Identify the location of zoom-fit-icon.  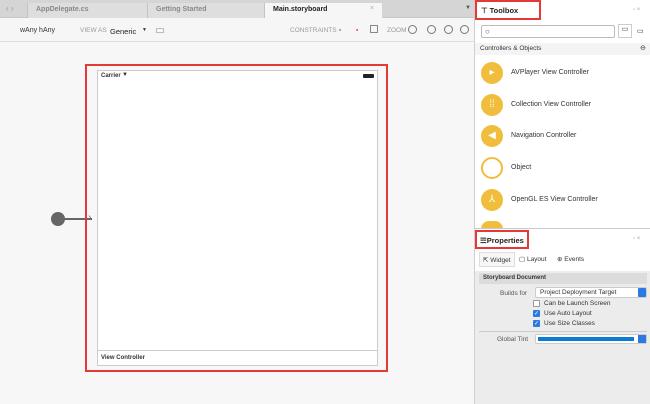
(412, 29).